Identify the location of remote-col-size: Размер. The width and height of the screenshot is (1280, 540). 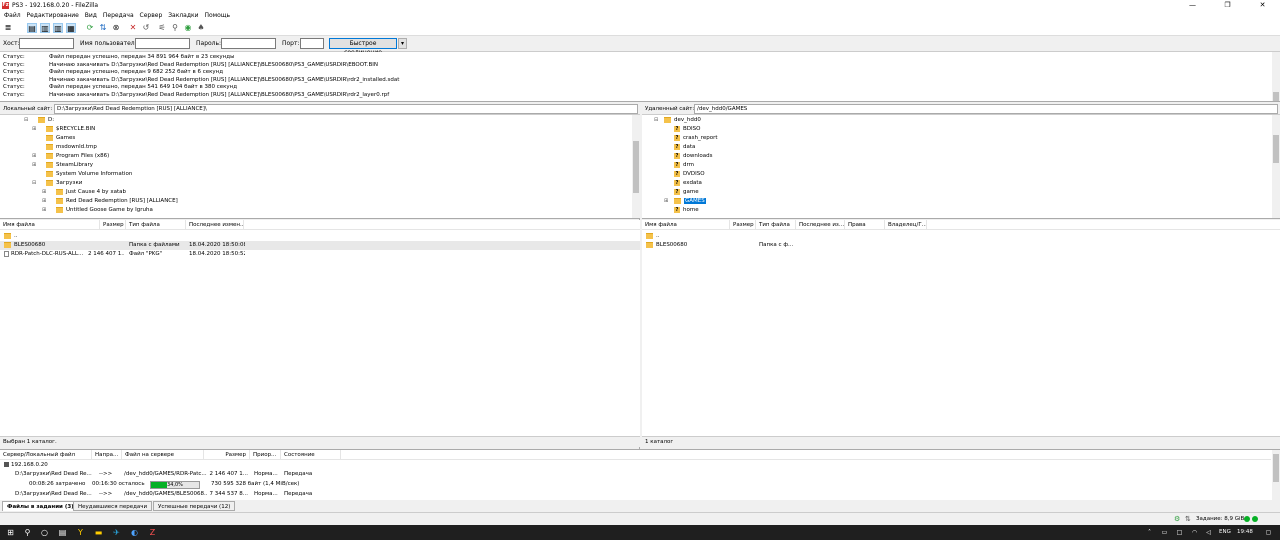
(743, 225).